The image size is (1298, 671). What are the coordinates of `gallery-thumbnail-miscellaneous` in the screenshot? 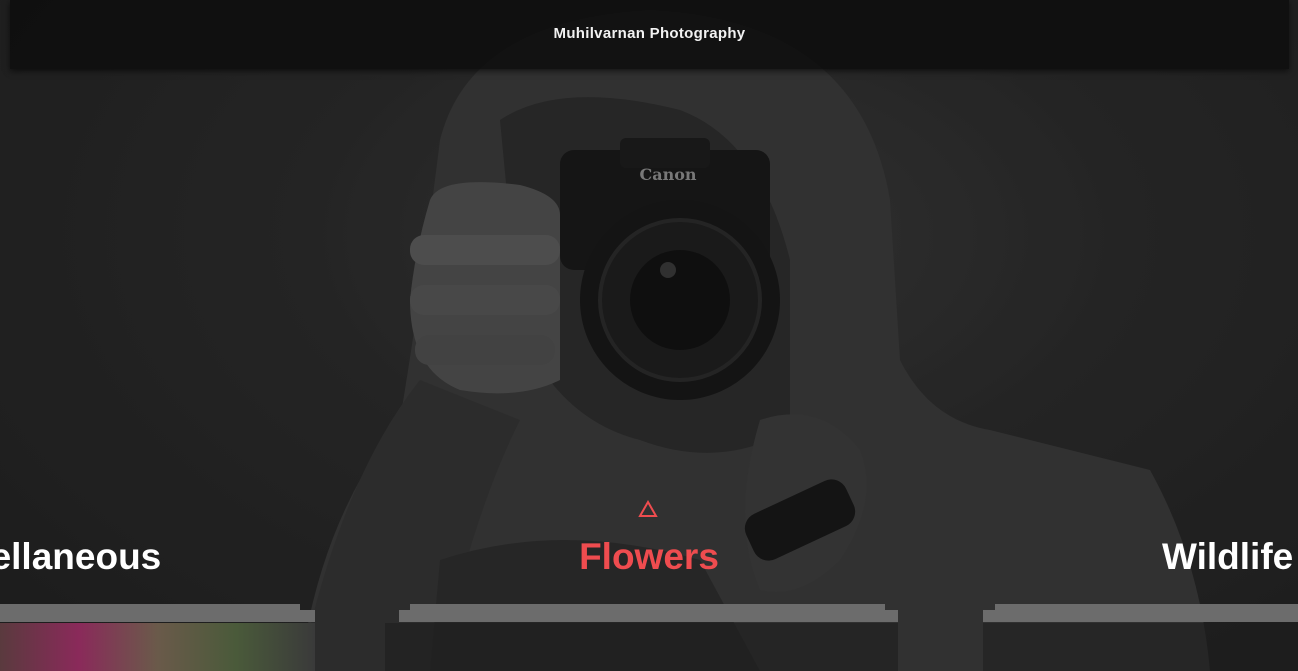 It's located at (157, 647).